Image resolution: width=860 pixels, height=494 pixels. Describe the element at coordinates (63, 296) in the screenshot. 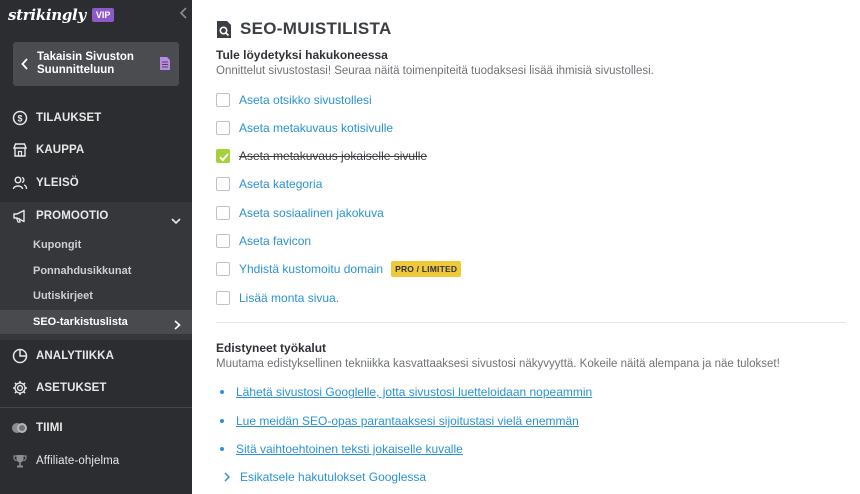

I see `sidebar-subitem-label: Uutiskirjeet` at that location.